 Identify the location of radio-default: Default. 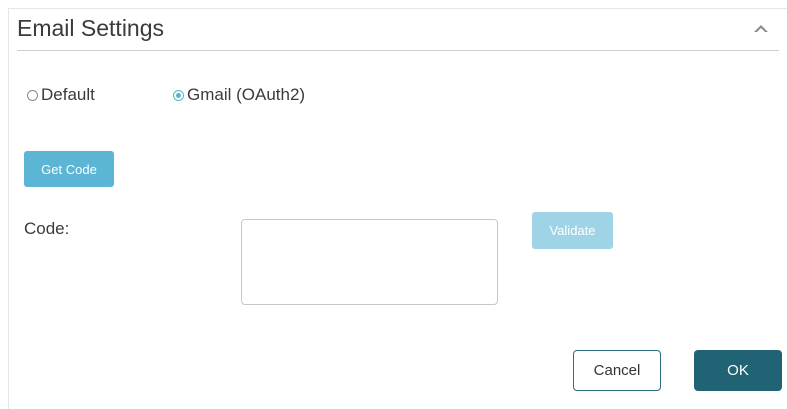
(61, 95).